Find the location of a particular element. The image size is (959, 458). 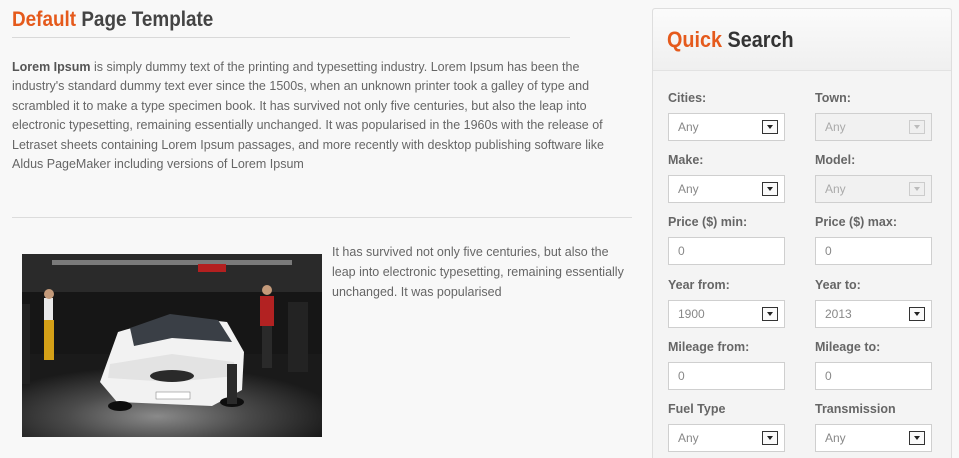

make-select: Any is located at coordinates (726, 189).